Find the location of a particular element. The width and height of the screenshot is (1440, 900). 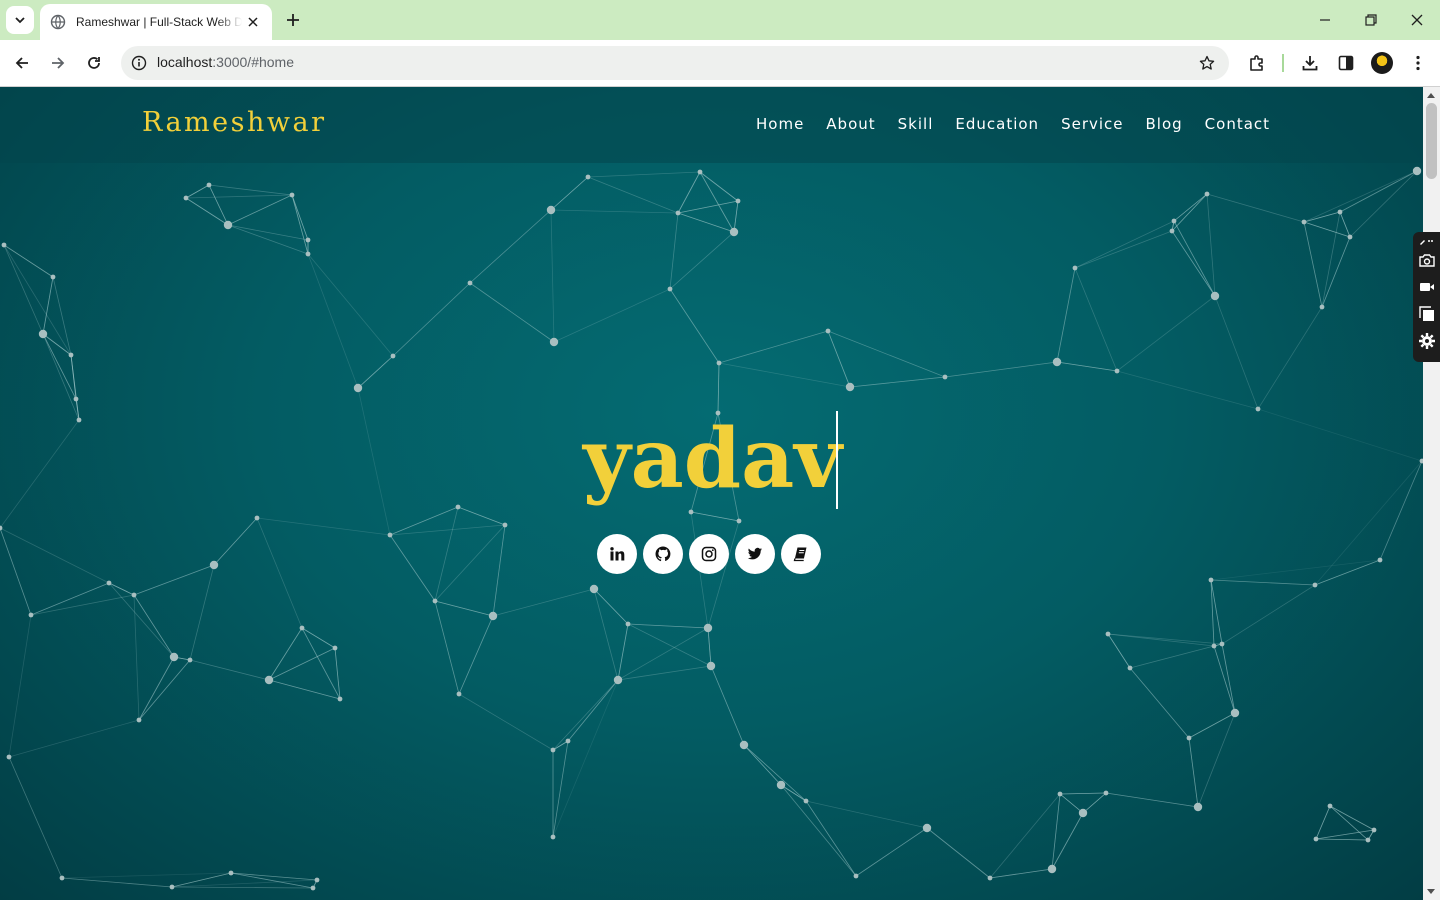

camera-icon is located at coordinates (1427, 260).